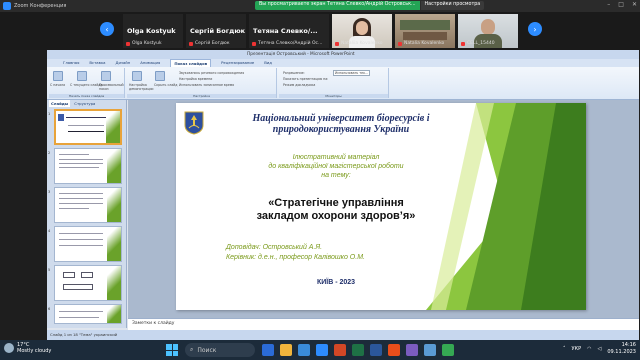 This screenshot has height=360, width=640. Describe the element at coordinates (286, 350) in the screenshot. I see `file-explorer-icon` at that location.